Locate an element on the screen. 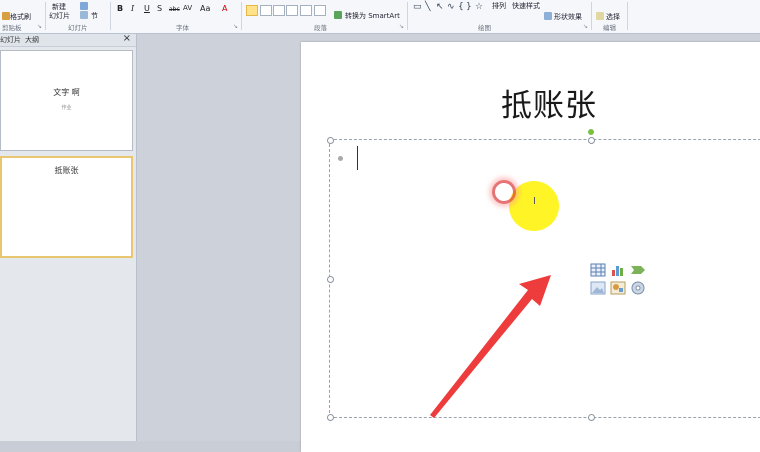 Image resolution: width=760 pixels, height=452 pixels. insert-smartart-icon is located at coordinates (638, 270).